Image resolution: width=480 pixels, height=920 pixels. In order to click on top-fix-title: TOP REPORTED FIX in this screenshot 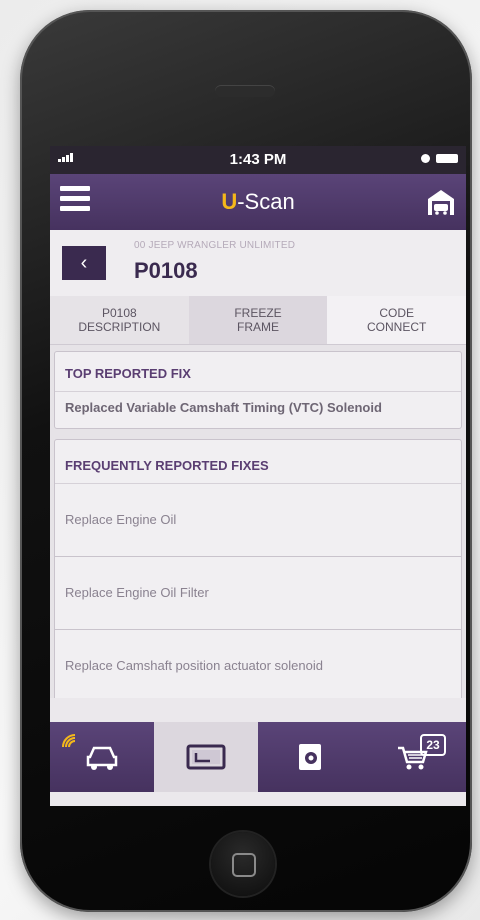, I will do `click(258, 372)`.